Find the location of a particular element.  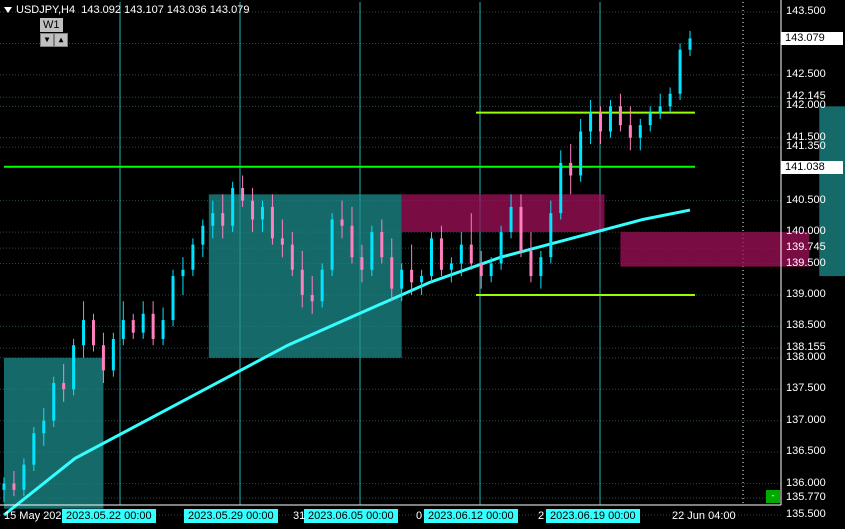

time-tag: 2023.06.05 00:00 is located at coordinates (351, 516).